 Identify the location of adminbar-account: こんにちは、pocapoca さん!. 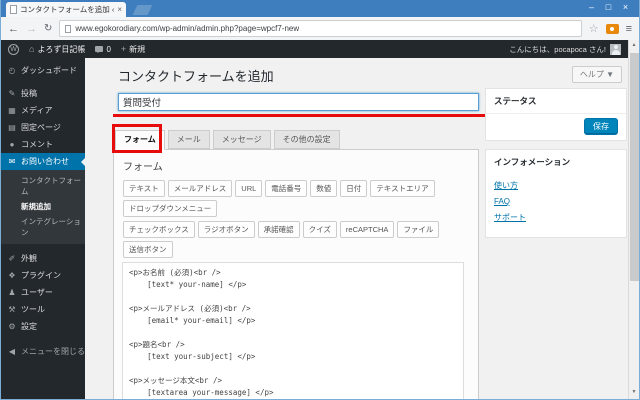
(565, 49).